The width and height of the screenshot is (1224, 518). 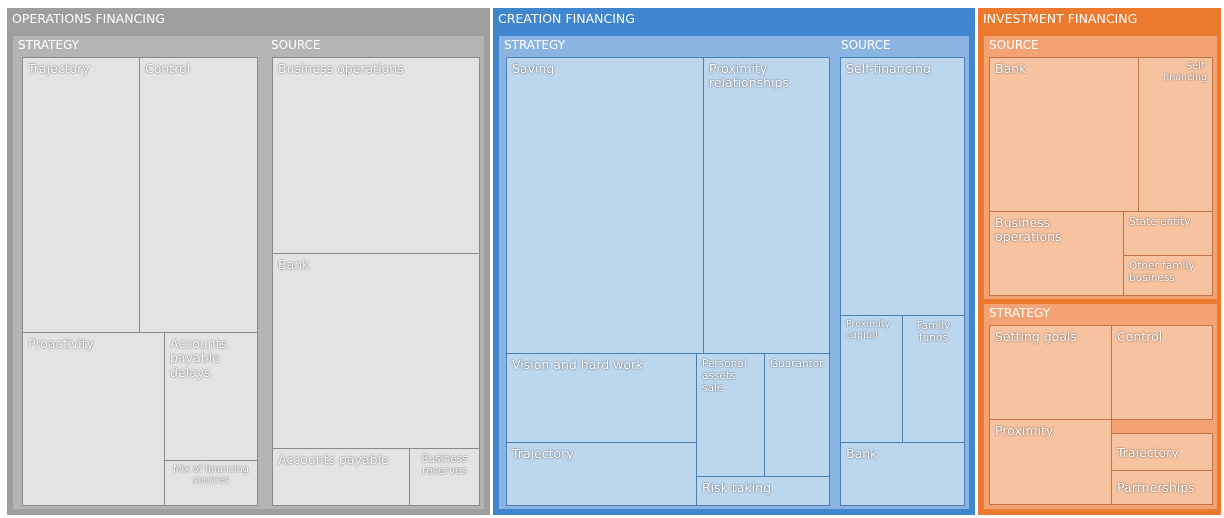 I want to click on investment-strategy-title: STRATEGY, so click(x=1020, y=313).